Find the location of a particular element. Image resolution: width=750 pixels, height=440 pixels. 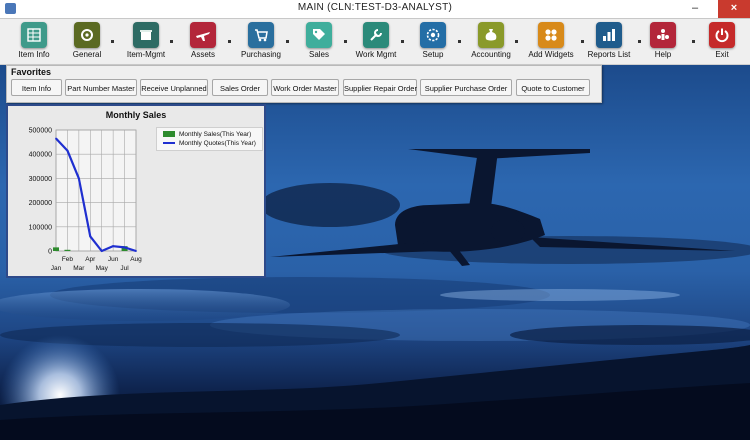

toolbar-purchasing: Purchasing is located at coordinates (261, 42).